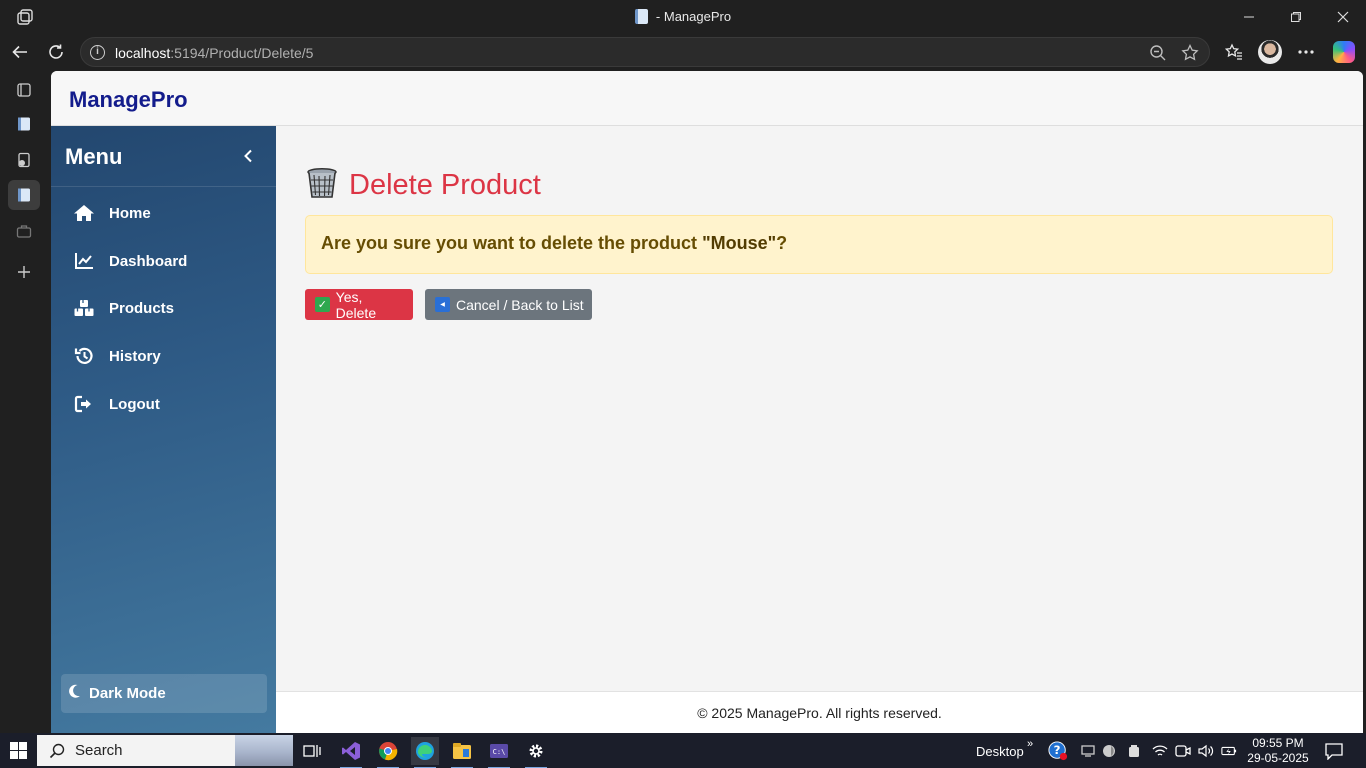 The width and height of the screenshot is (1366, 768). I want to click on close-window-button, so click(1343, 16).